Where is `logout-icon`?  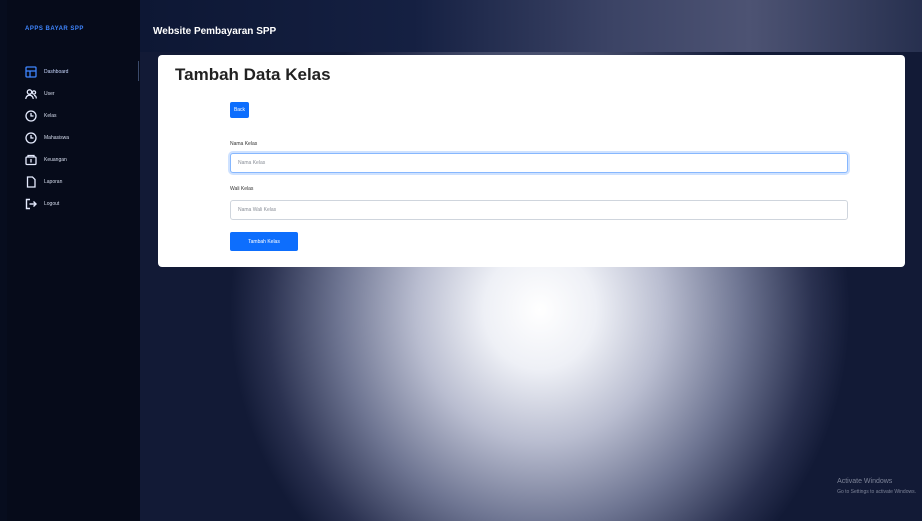
logout-icon is located at coordinates (31, 204).